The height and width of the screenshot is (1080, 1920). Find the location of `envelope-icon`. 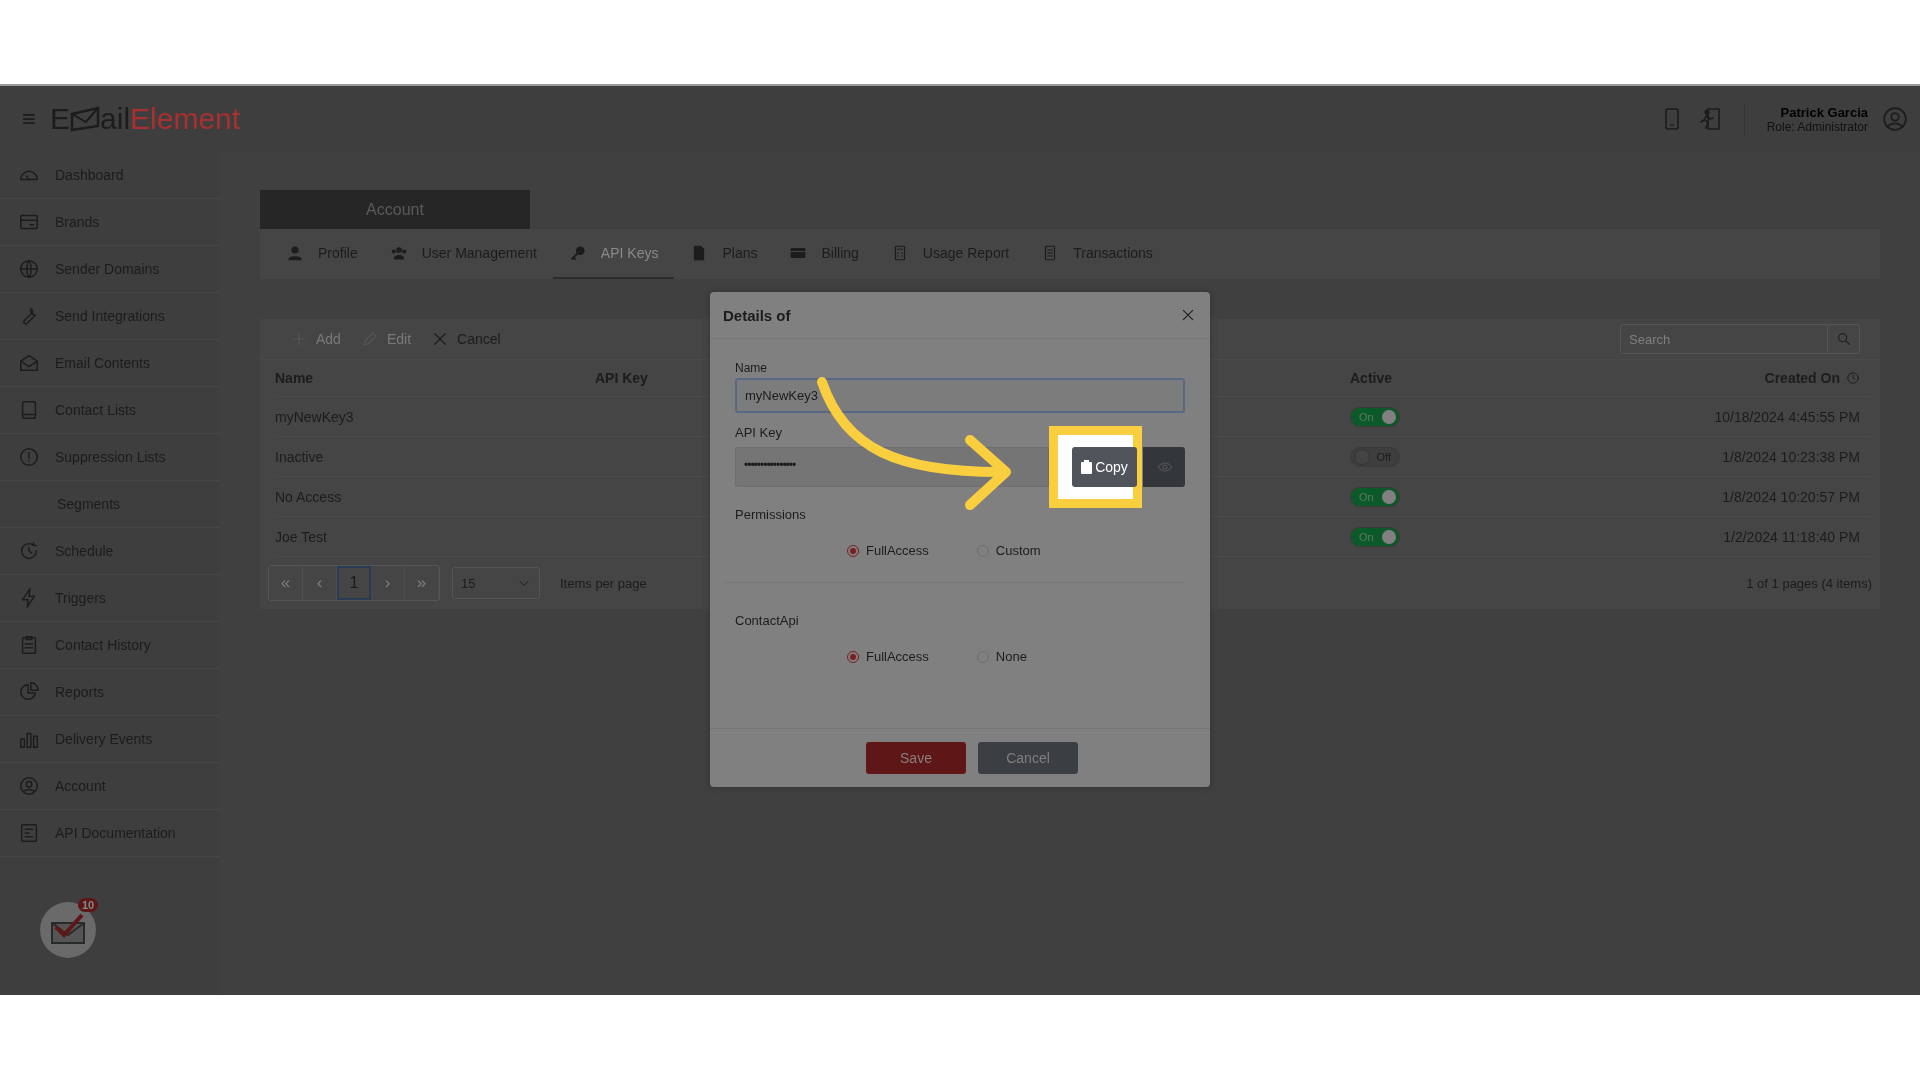

envelope-icon is located at coordinates (29, 363).